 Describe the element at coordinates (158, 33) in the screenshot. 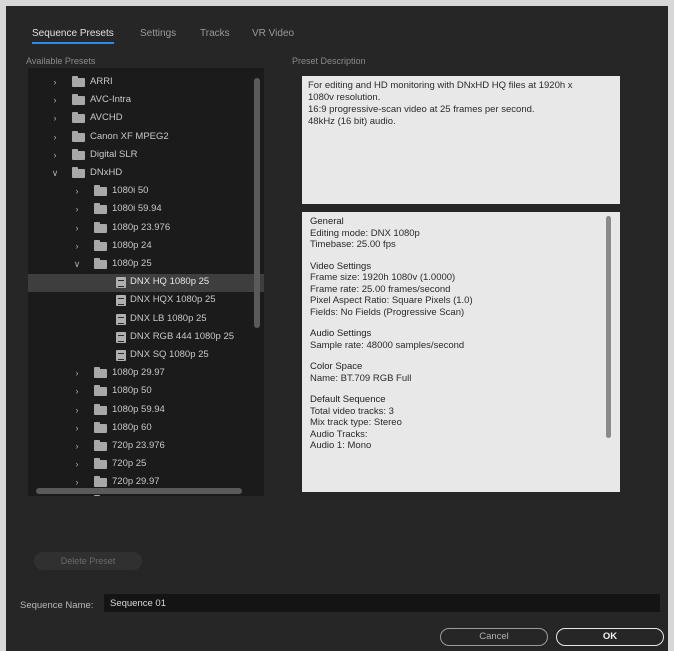

I see `tab-settings: Settings` at that location.